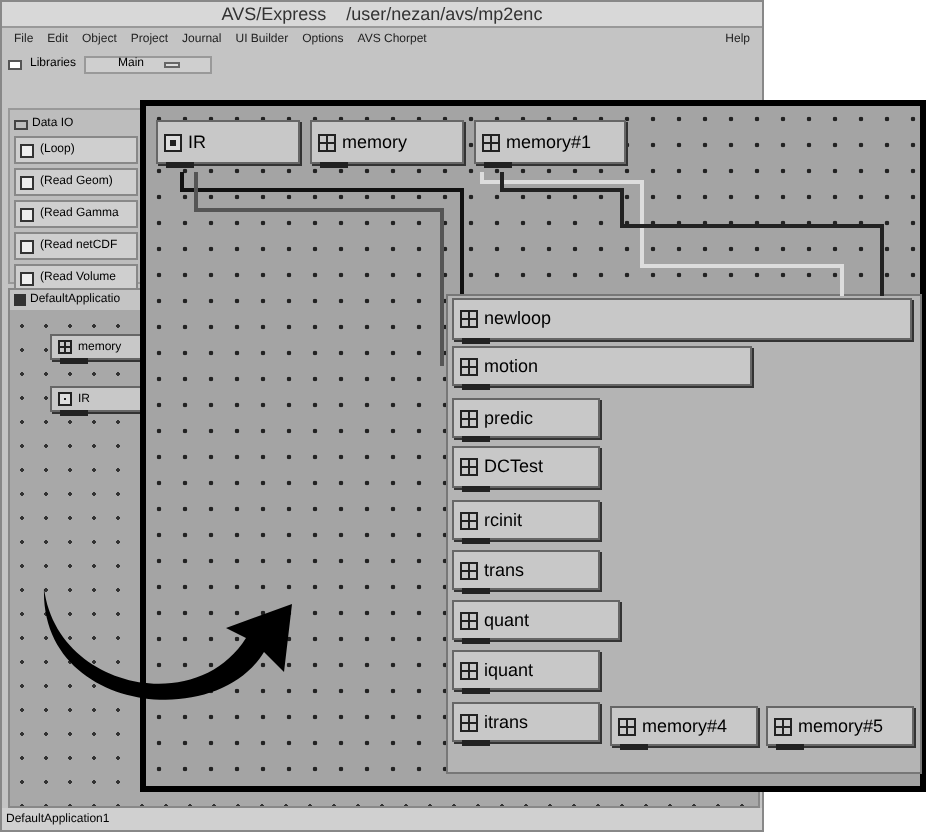  I want to click on module-node: itrans, so click(526, 722).